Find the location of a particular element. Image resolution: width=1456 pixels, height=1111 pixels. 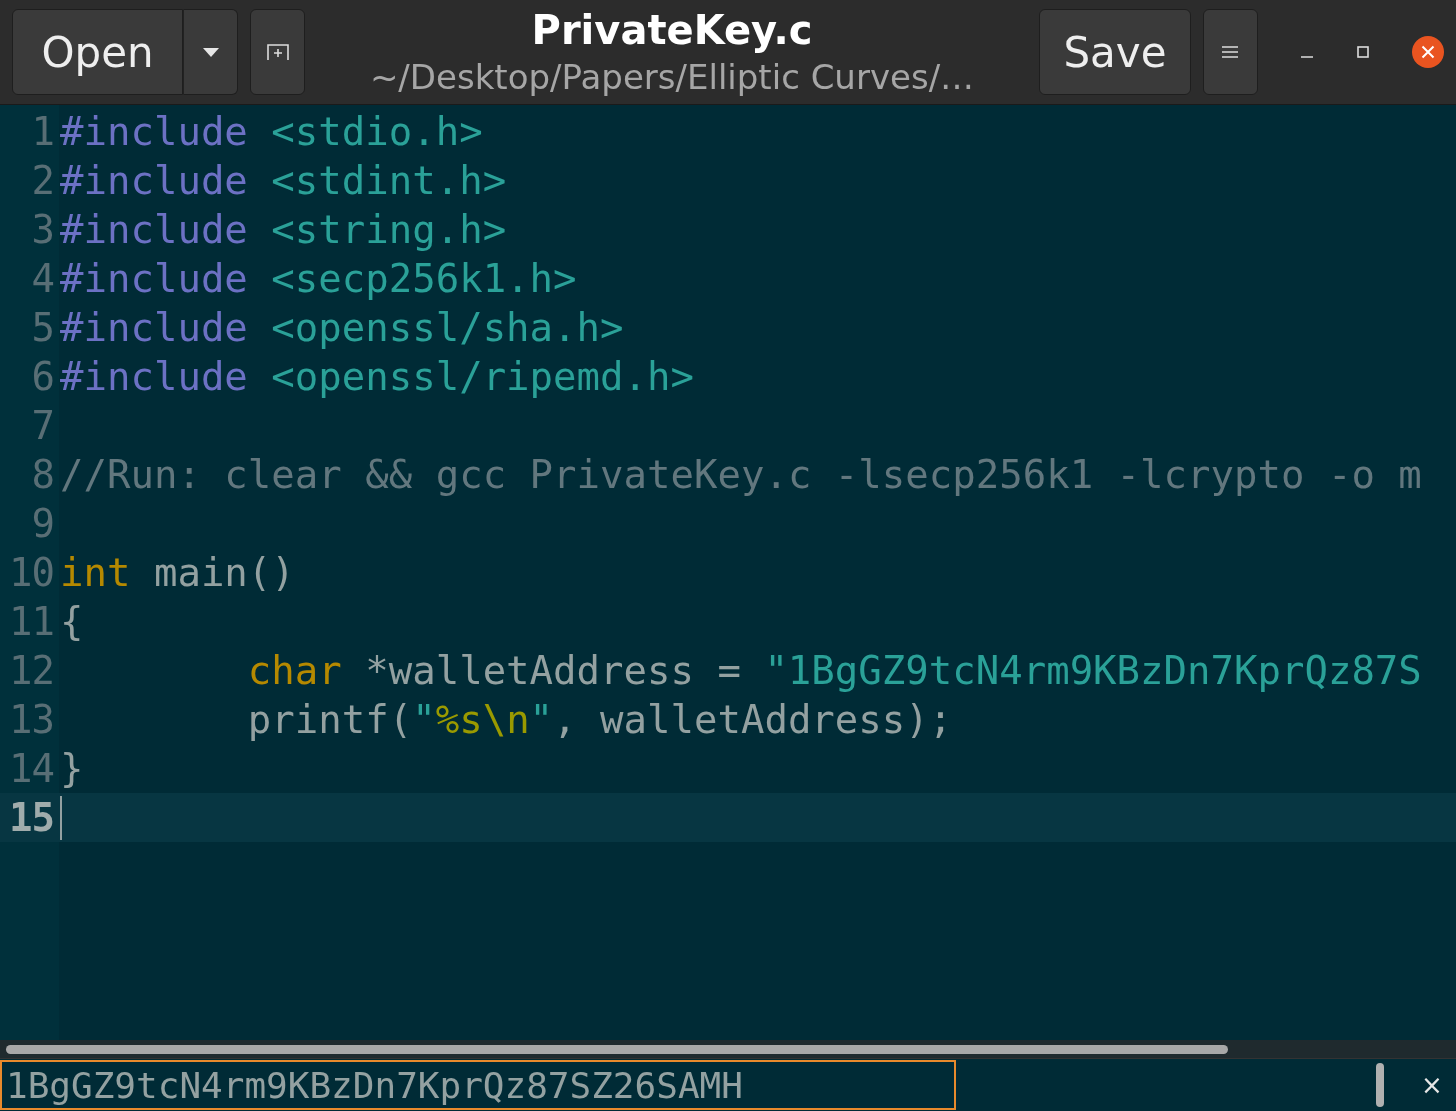

code-token: *walletAddress = is located at coordinates (553, 670).